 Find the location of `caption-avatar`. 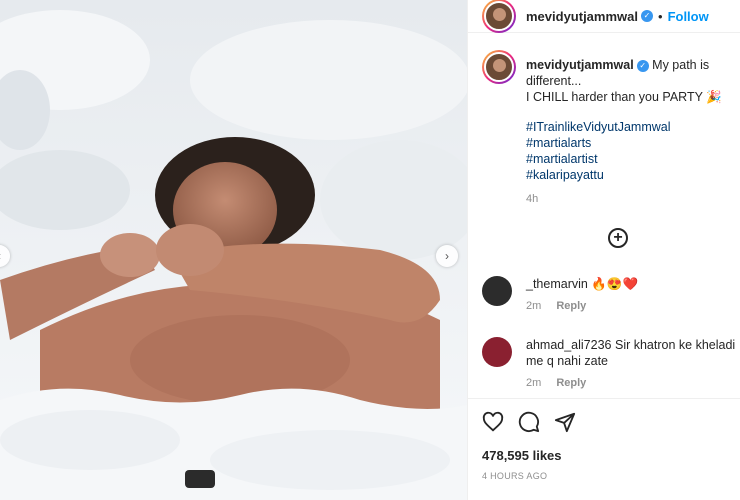

caption-avatar is located at coordinates (499, 67).